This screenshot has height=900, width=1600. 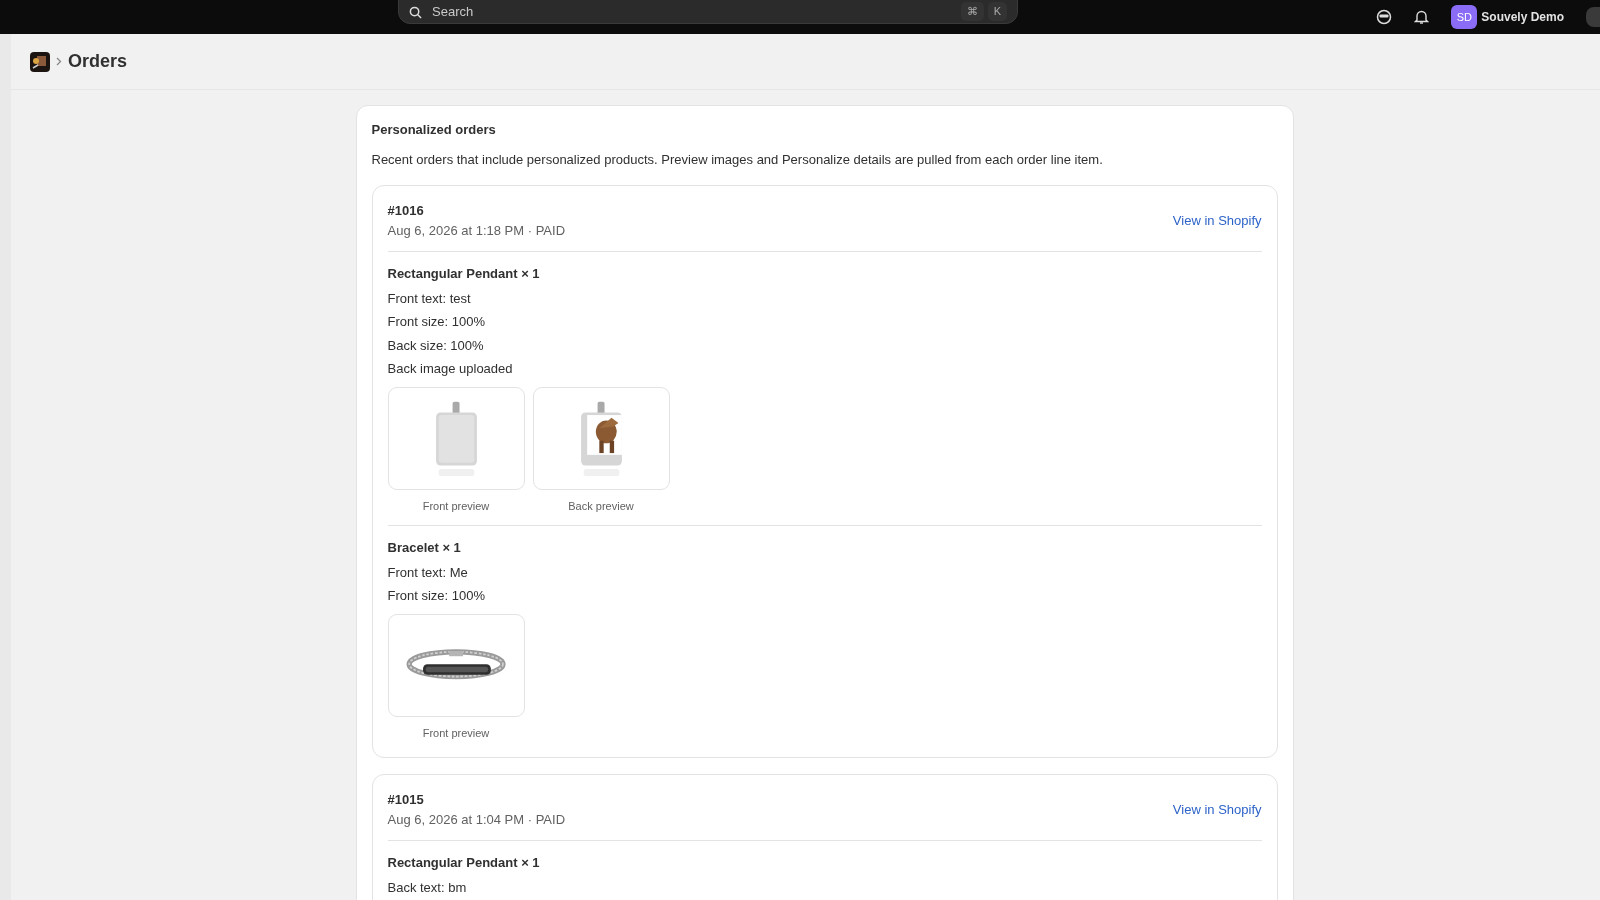 I want to click on app-logo-icon, so click(x=40, y=61).